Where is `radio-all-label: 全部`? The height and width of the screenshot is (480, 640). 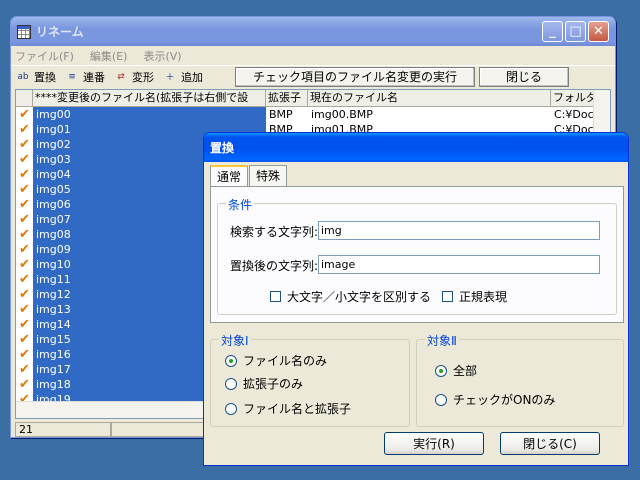 radio-all-label: 全部 is located at coordinates (465, 371).